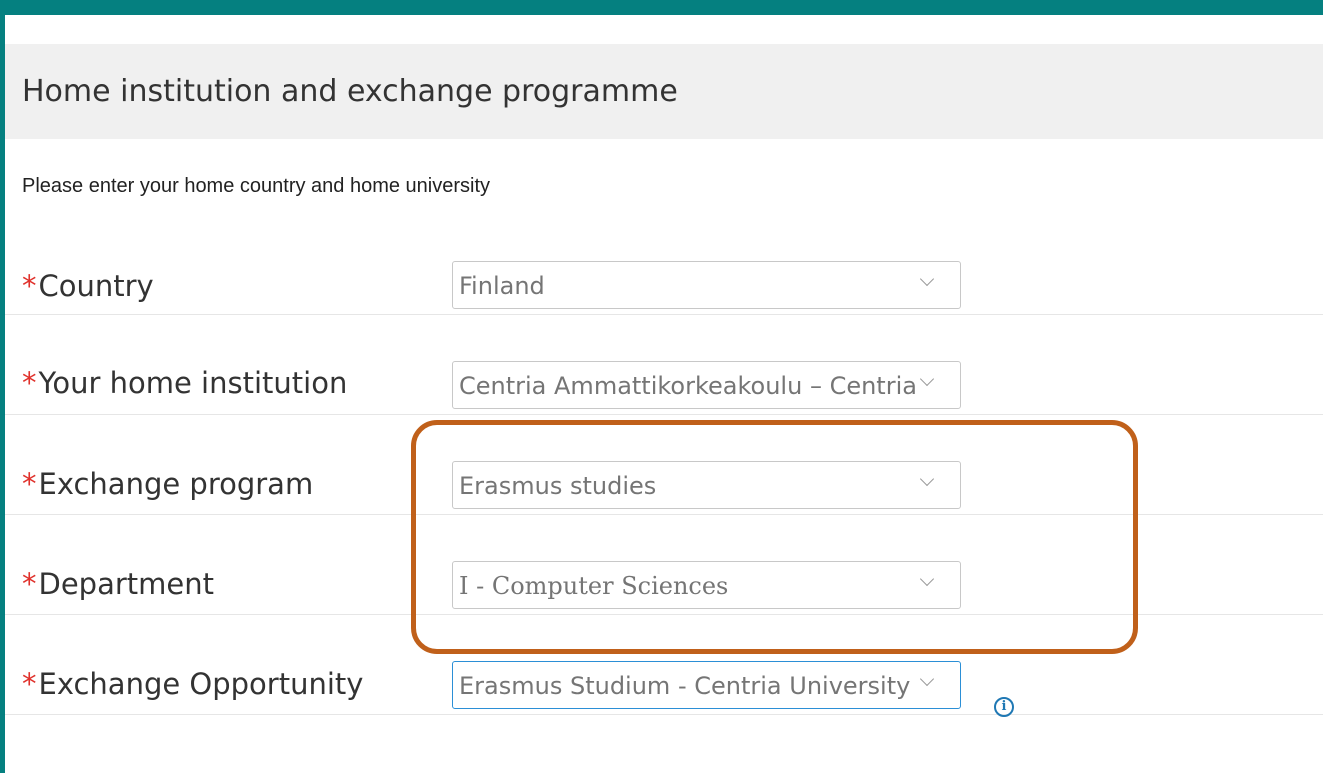 This screenshot has height=773, width=1323. I want to click on exchange-opportunity-select: Erasmus Studium - Centria University, so click(706, 685).